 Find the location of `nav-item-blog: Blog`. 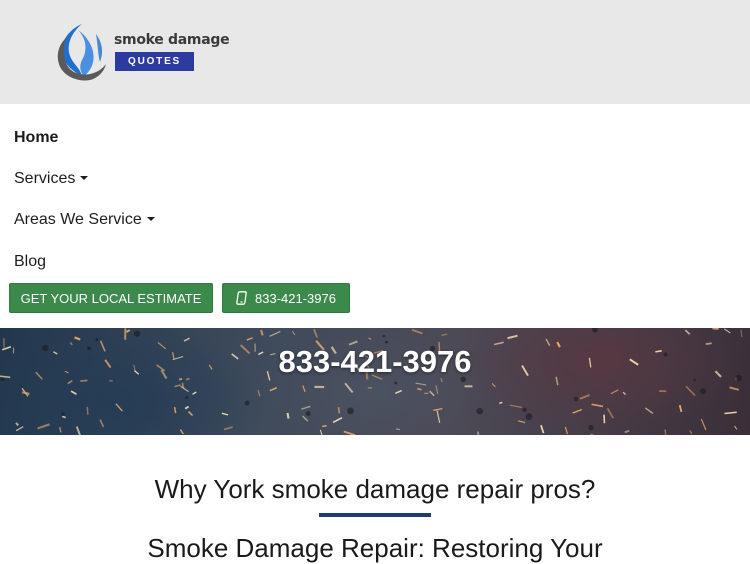

nav-item-blog: Blog is located at coordinates (30, 262).